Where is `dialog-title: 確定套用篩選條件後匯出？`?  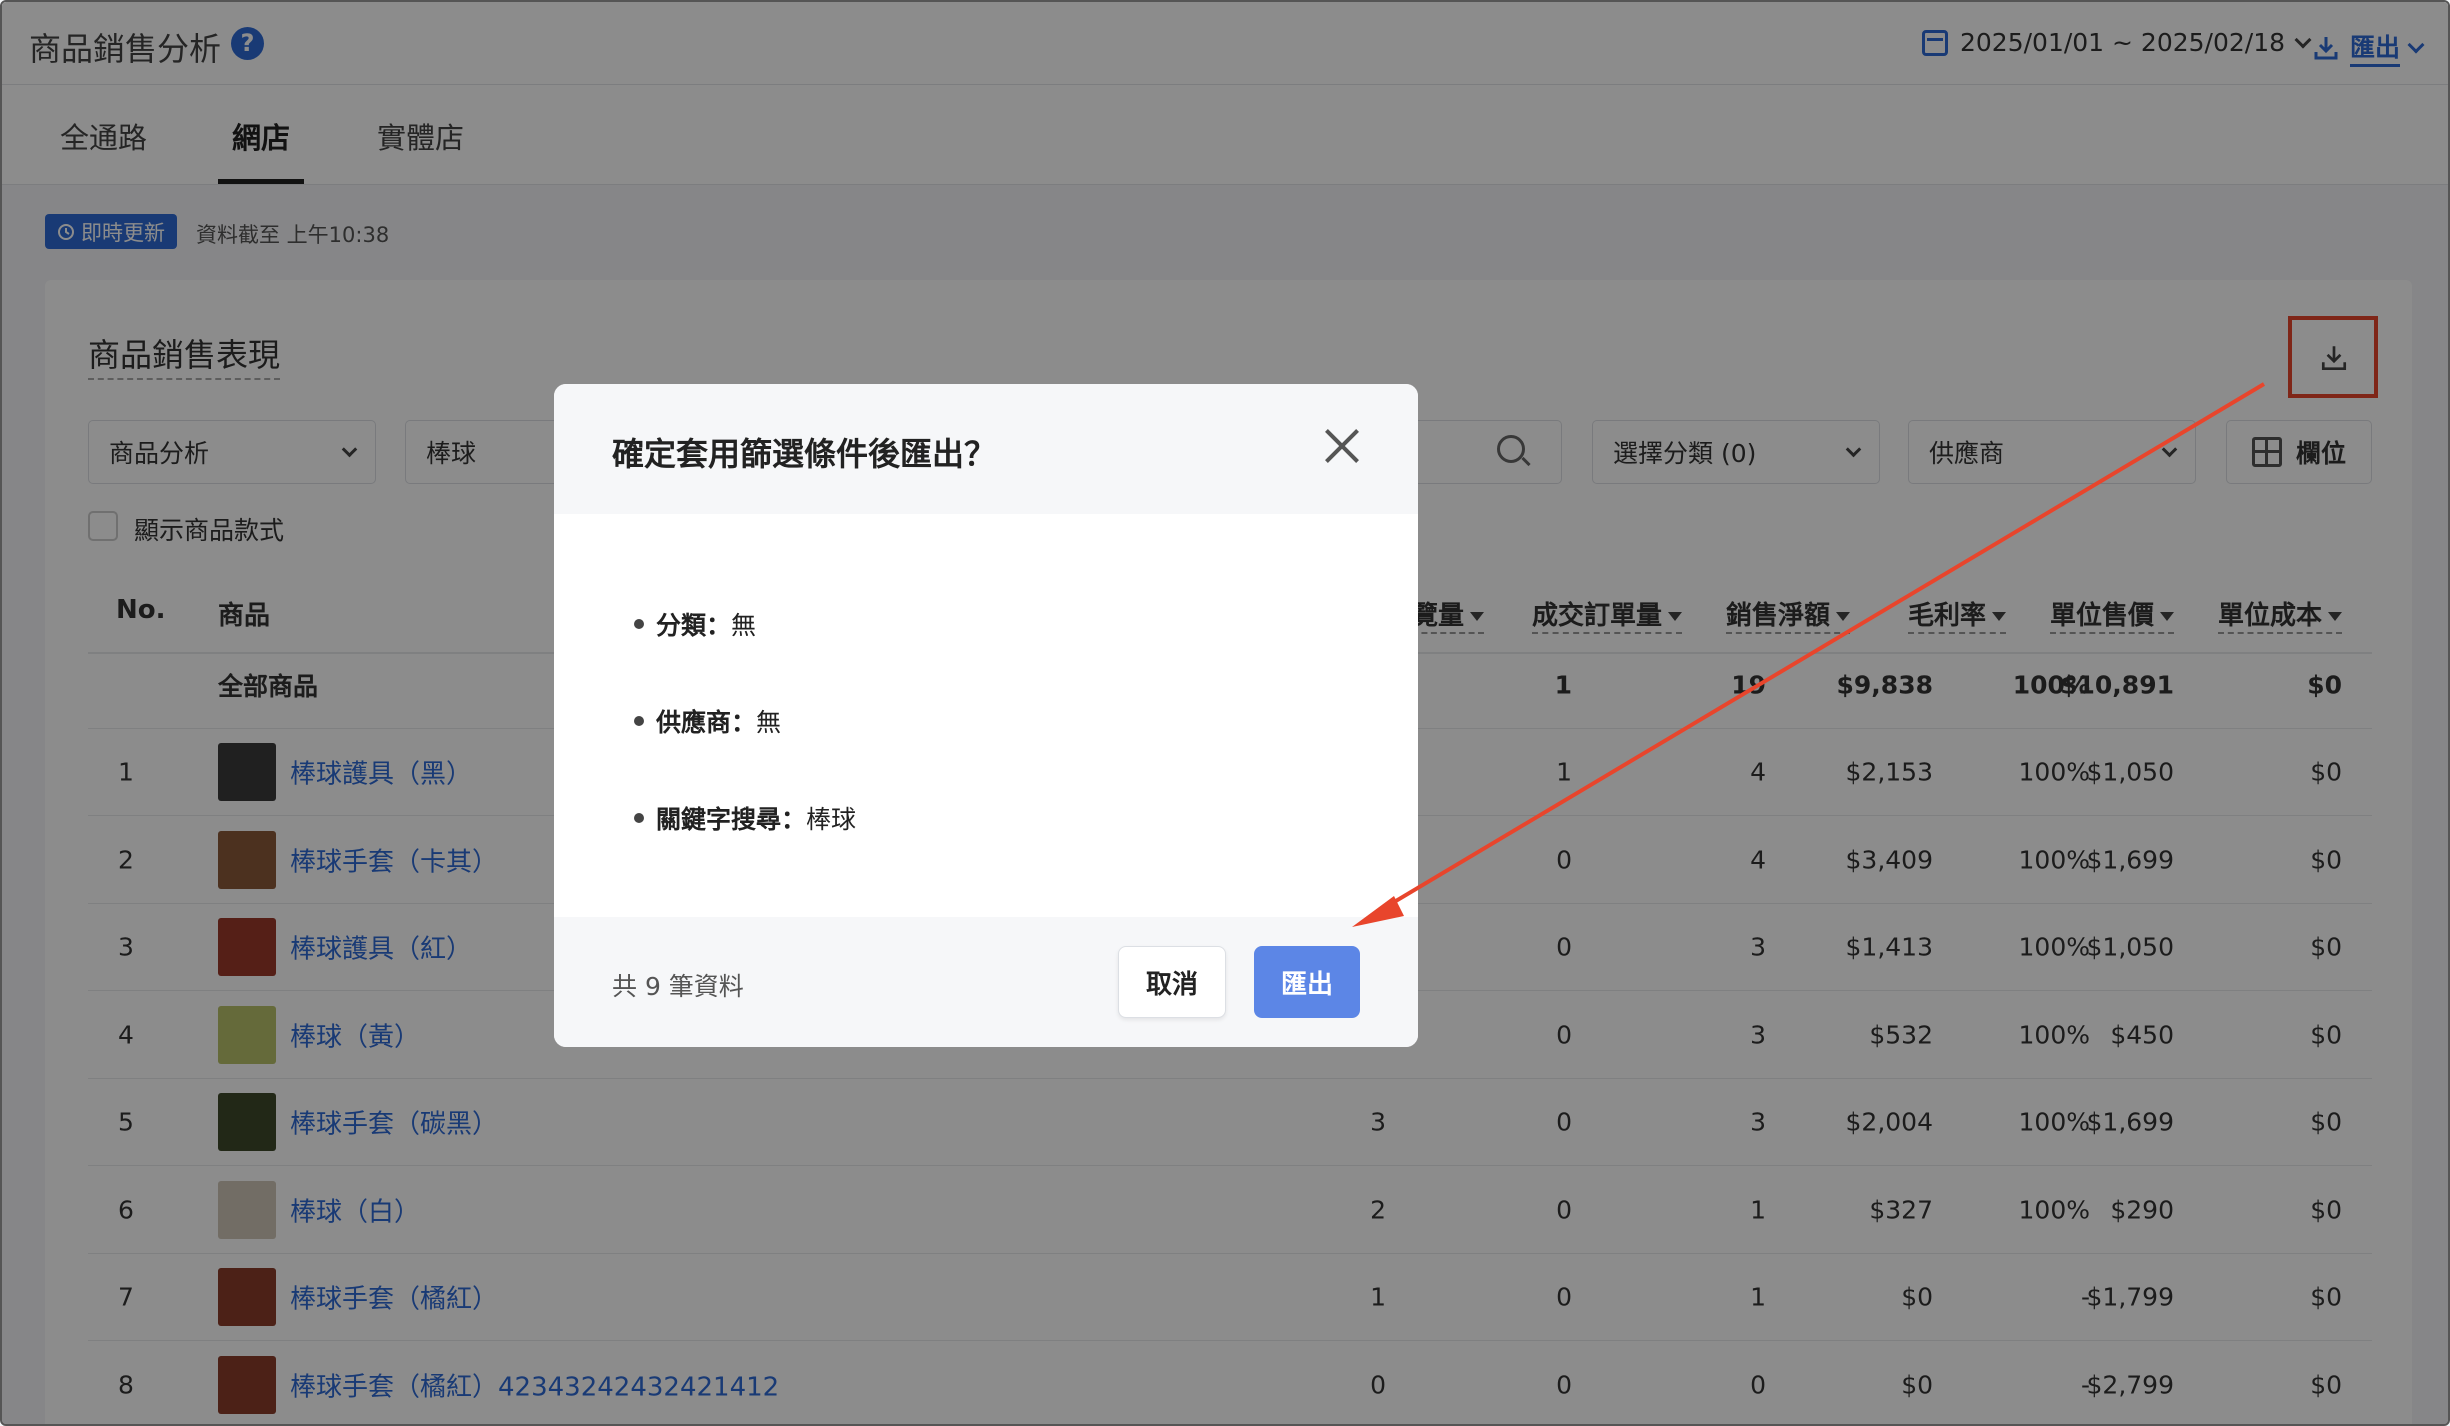 dialog-title: 確定套用篩選條件後匯出？ is located at coordinates (804, 454).